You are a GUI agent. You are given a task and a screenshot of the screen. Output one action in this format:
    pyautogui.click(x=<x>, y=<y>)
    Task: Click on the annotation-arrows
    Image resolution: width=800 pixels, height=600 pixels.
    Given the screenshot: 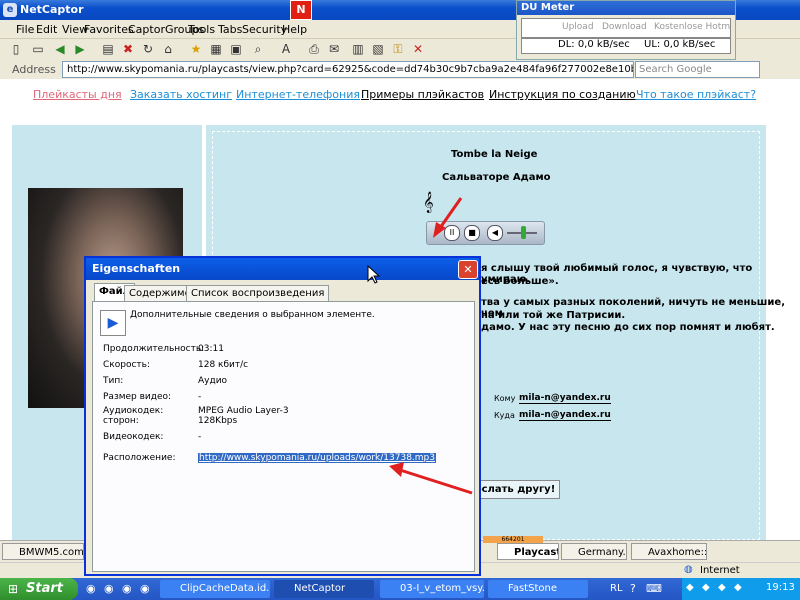 What is the action you would take?
    pyautogui.click(x=431, y=346)
    